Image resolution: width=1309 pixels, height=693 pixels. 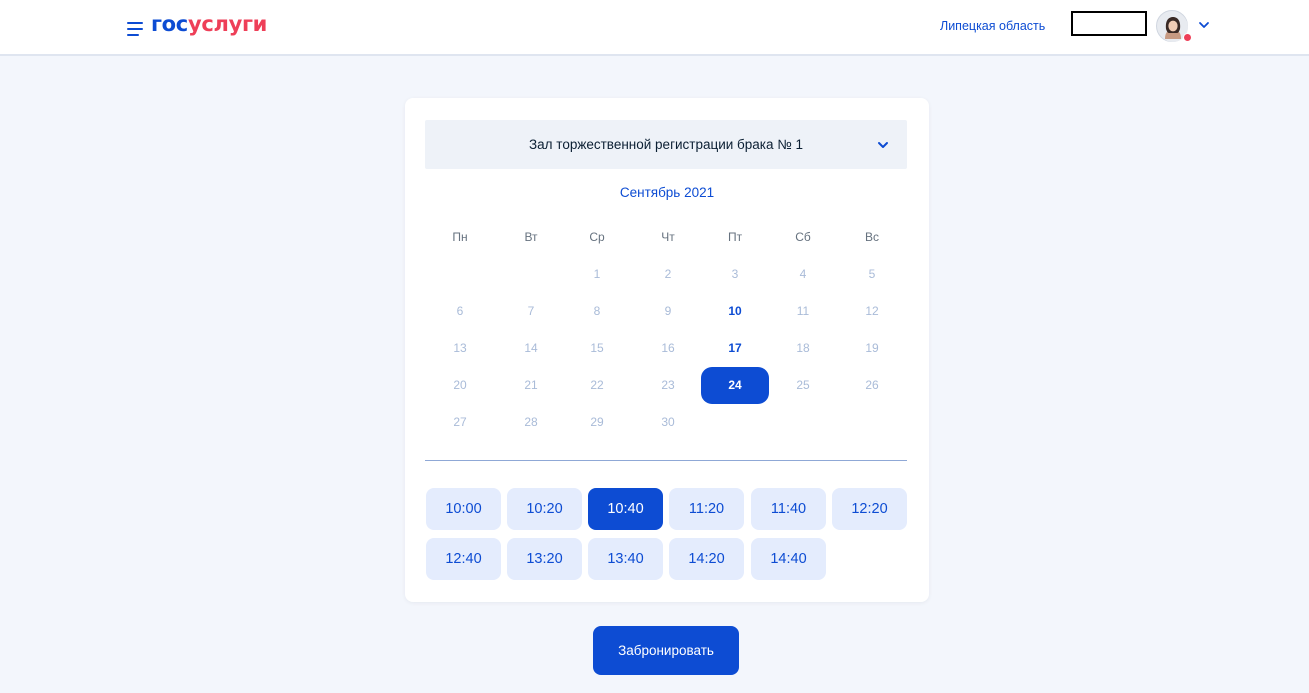 I want to click on calendar-day: 23, so click(x=668, y=384).